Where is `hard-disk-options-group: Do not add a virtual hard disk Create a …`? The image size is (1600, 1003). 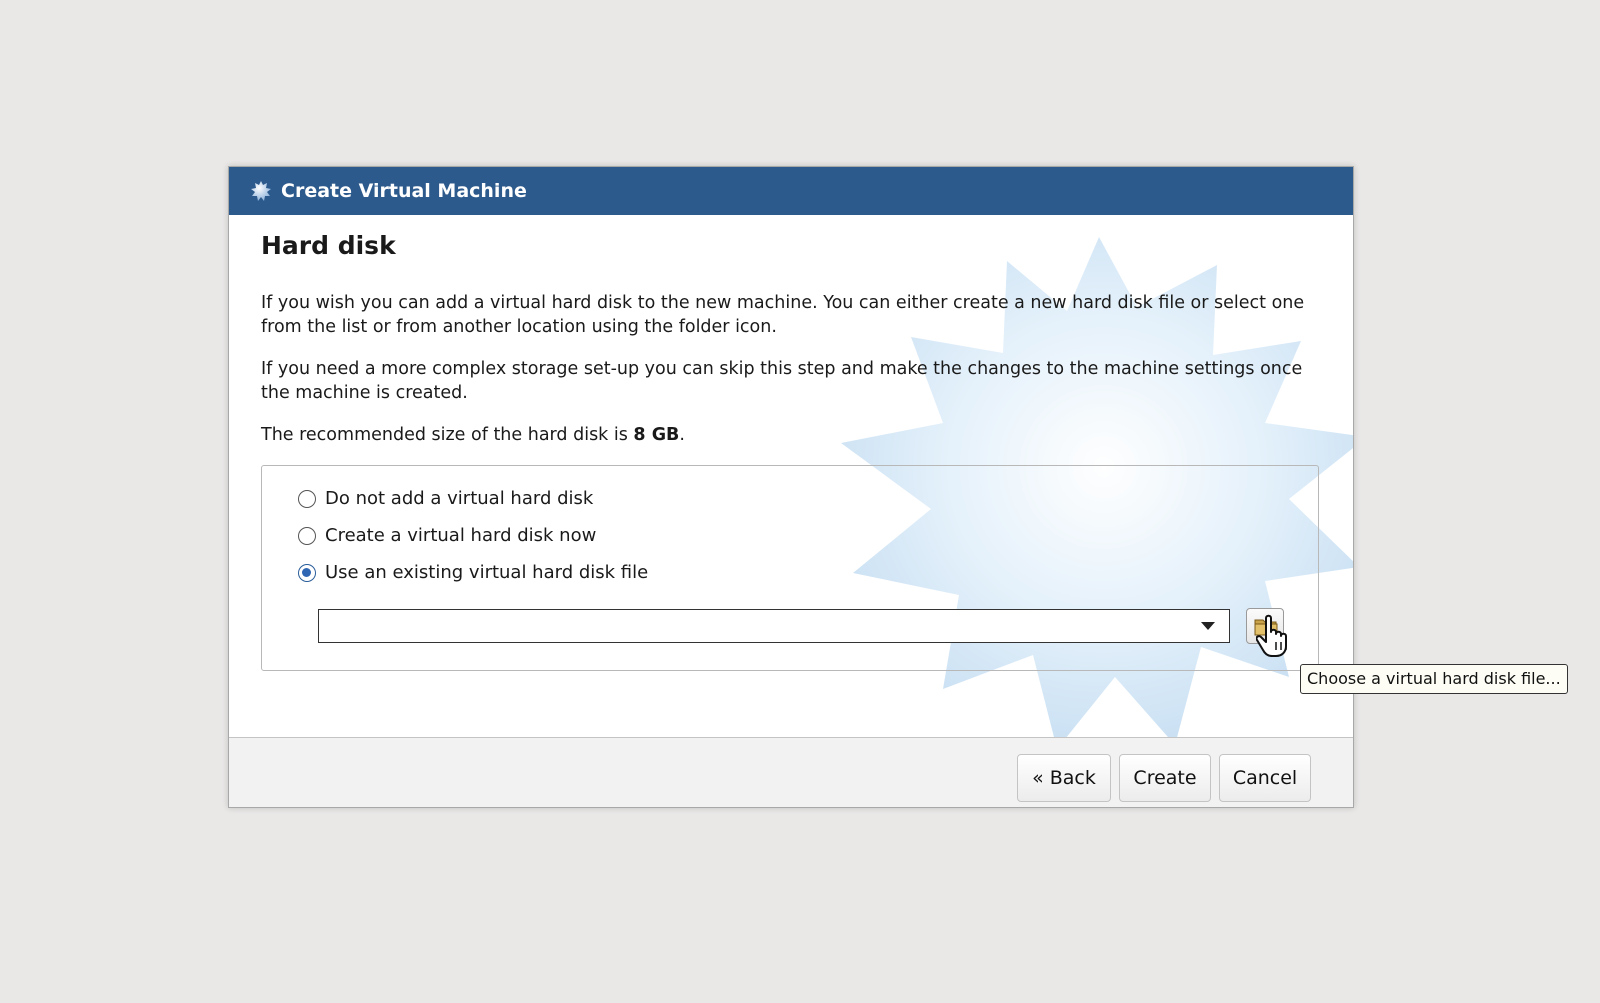
hard-disk-options-group: Do not add a virtual hard disk Create a … is located at coordinates (790, 568).